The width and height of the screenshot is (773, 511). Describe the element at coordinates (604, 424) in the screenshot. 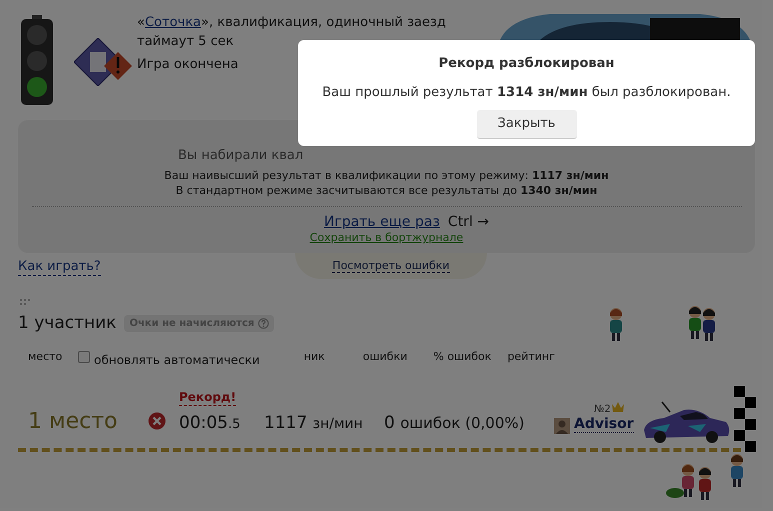

I see `player-link: Advisor` at that location.